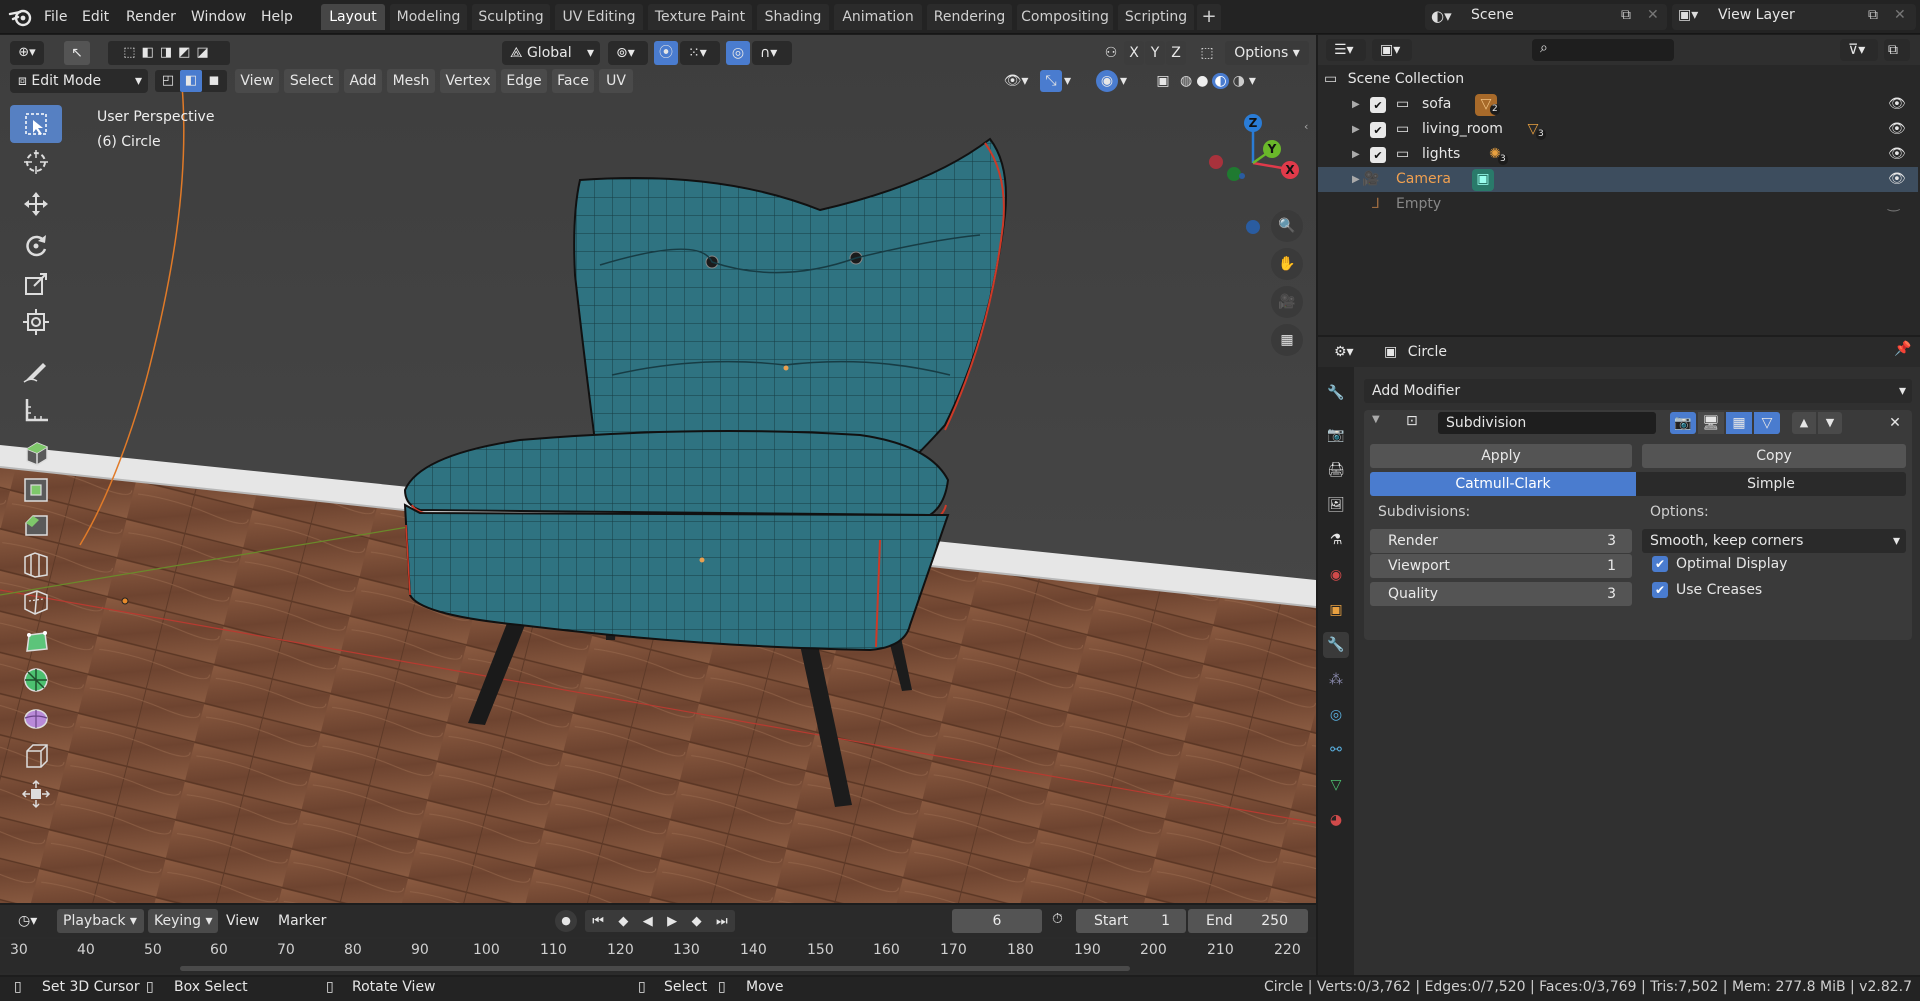 This screenshot has width=1920, height=1001. What do you see at coordinates (1503, 484) in the screenshot?
I see `algorithm-catmull-clark: Catmull-Clark` at bounding box center [1503, 484].